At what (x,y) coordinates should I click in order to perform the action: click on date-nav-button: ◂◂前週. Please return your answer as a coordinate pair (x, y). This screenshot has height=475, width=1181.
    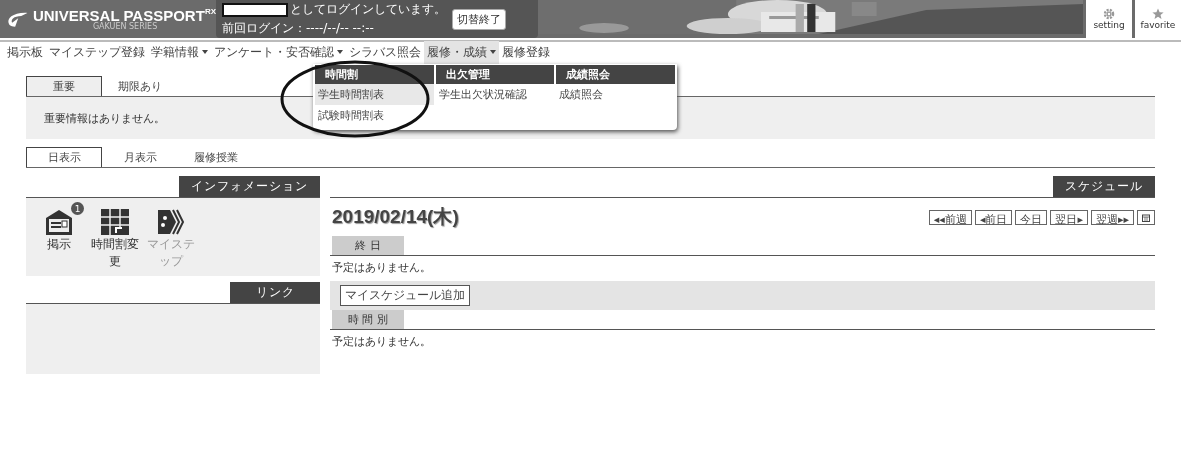
    Looking at the image, I should click on (950, 217).